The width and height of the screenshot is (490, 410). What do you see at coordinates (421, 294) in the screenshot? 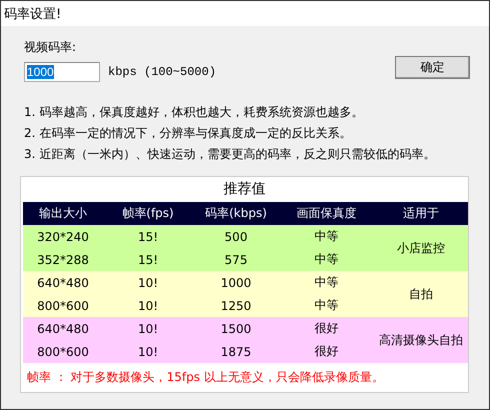
I see `table-cell: 自拍` at bounding box center [421, 294].